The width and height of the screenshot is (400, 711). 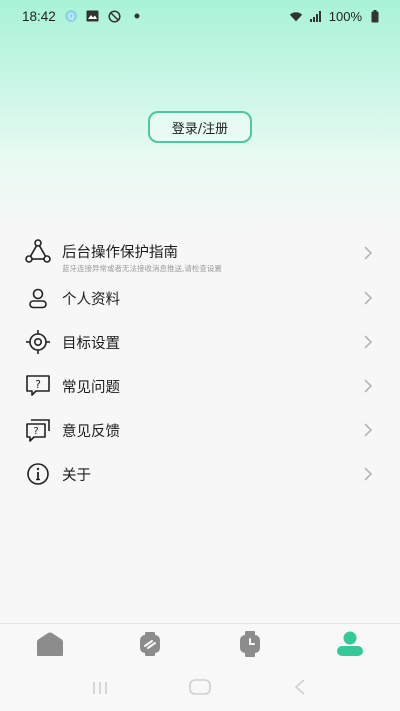 I want to click on question-chat-icon: ?, so click(x=38, y=386).